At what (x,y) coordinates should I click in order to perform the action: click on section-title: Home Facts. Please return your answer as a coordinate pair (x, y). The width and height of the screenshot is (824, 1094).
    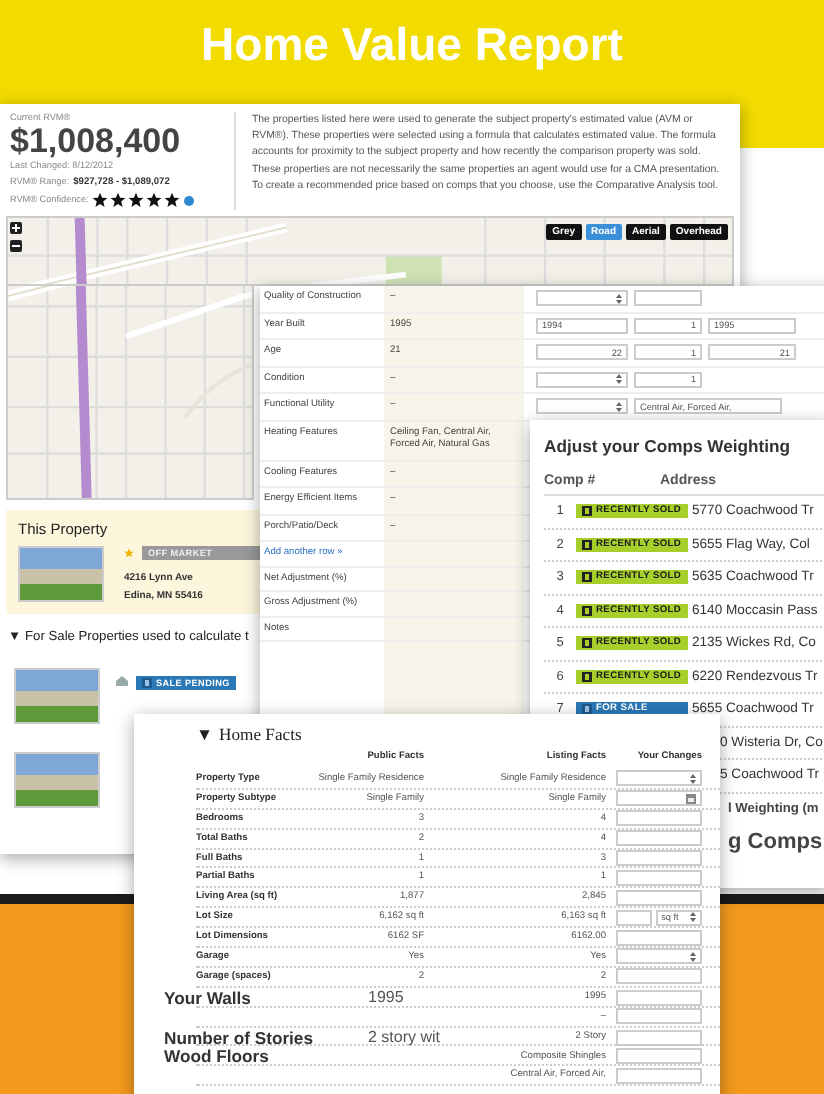
    Looking at the image, I should click on (260, 734).